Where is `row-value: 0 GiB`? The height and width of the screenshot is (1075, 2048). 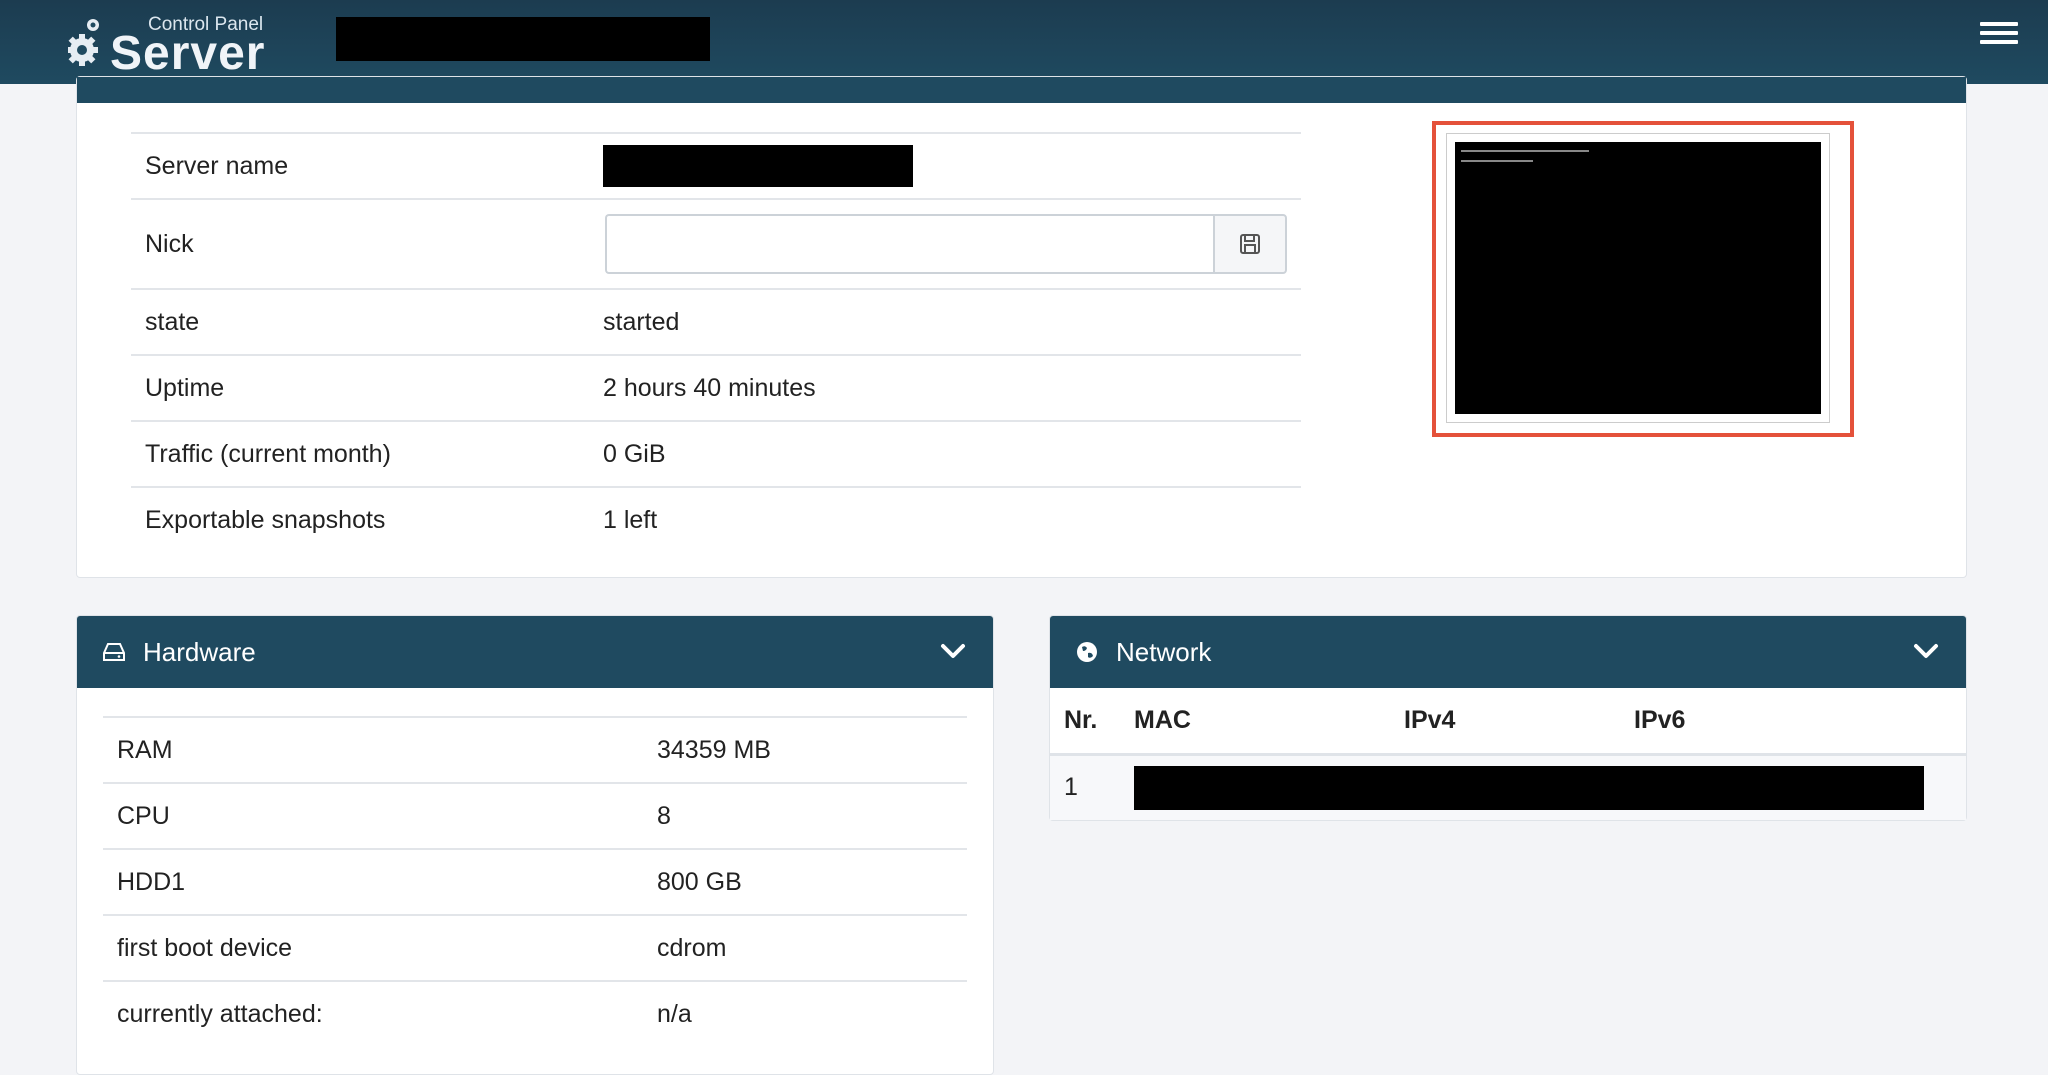
row-value: 0 GiB is located at coordinates (634, 453).